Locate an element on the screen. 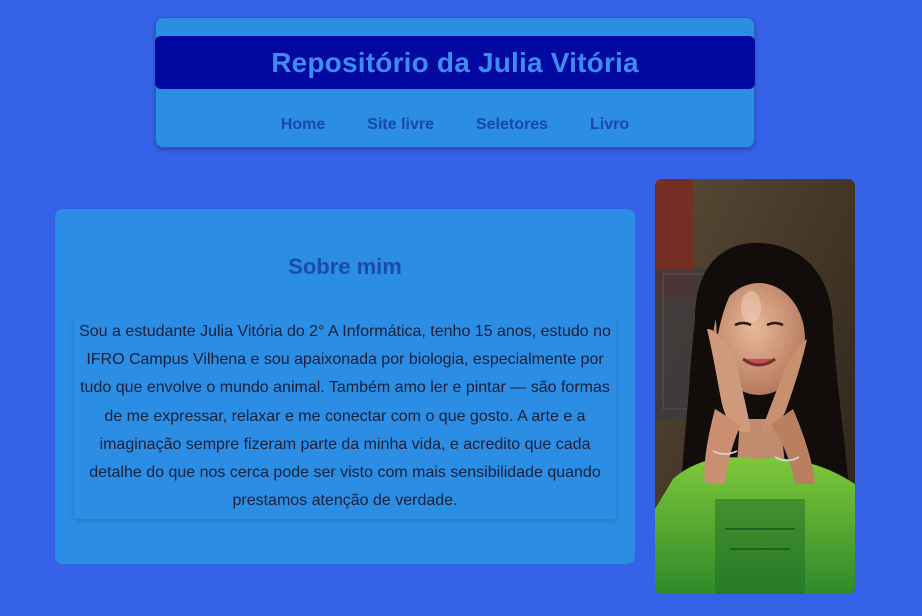 The image size is (922, 616). title-bar: Repositório da Julia Vitória is located at coordinates (455, 62).